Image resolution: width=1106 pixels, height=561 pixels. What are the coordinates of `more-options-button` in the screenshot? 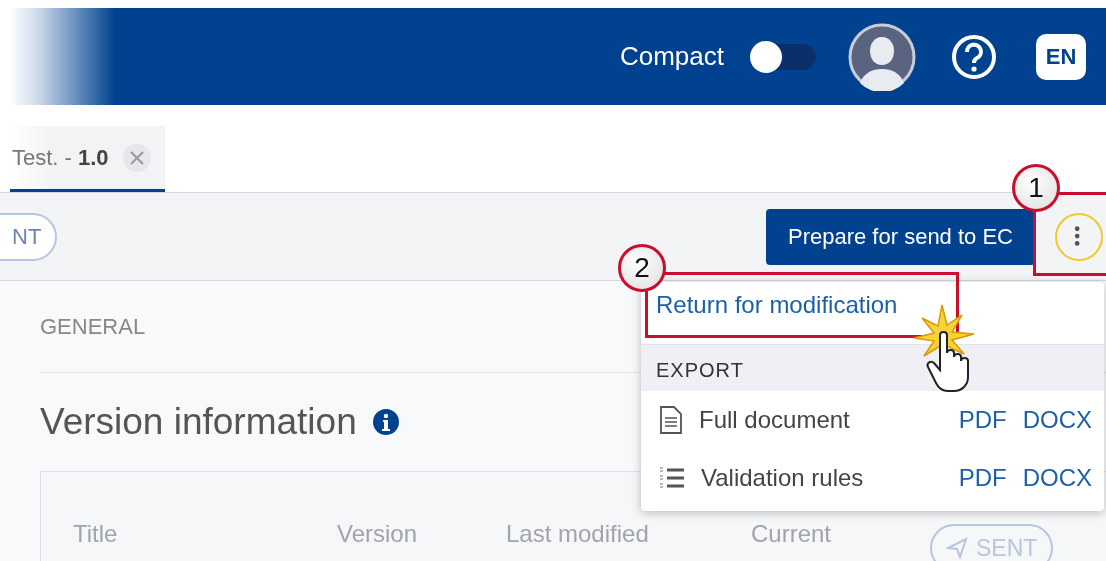 It's located at (1079, 236).